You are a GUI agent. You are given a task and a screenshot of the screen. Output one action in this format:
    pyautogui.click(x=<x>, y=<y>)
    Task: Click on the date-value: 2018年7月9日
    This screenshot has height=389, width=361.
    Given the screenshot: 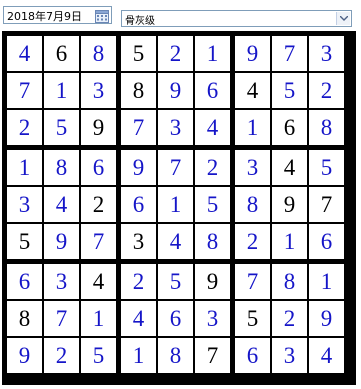 What is the action you would take?
    pyautogui.click(x=44, y=16)
    